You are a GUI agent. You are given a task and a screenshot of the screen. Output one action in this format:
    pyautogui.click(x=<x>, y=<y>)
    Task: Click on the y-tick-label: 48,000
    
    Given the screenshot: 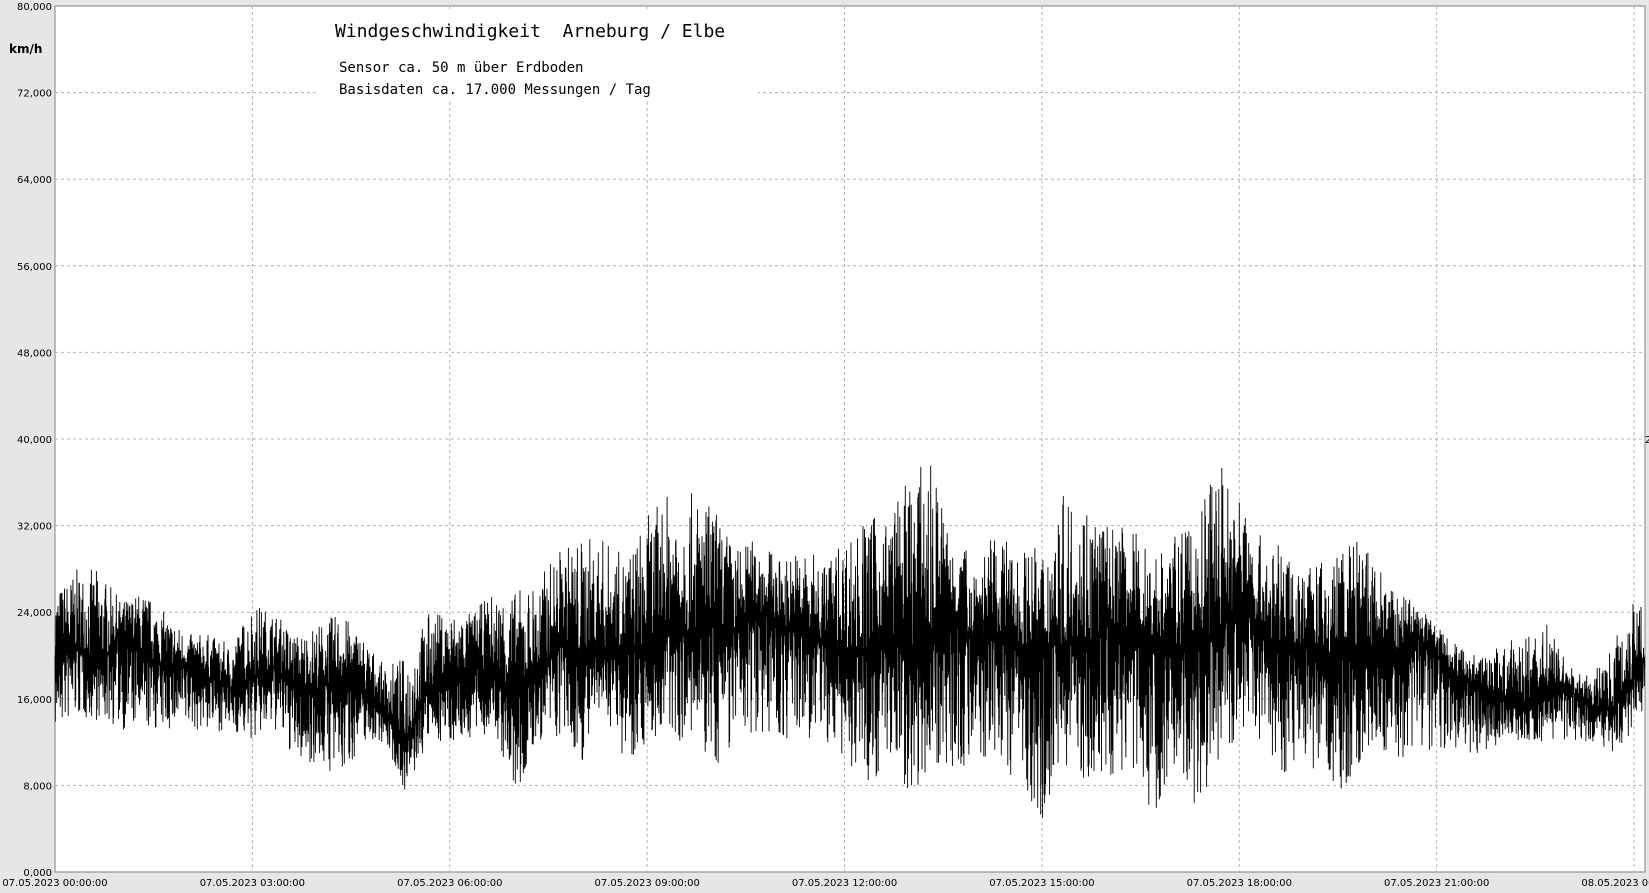 What is the action you would take?
    pyautogui.click(x=34, y=353)
    